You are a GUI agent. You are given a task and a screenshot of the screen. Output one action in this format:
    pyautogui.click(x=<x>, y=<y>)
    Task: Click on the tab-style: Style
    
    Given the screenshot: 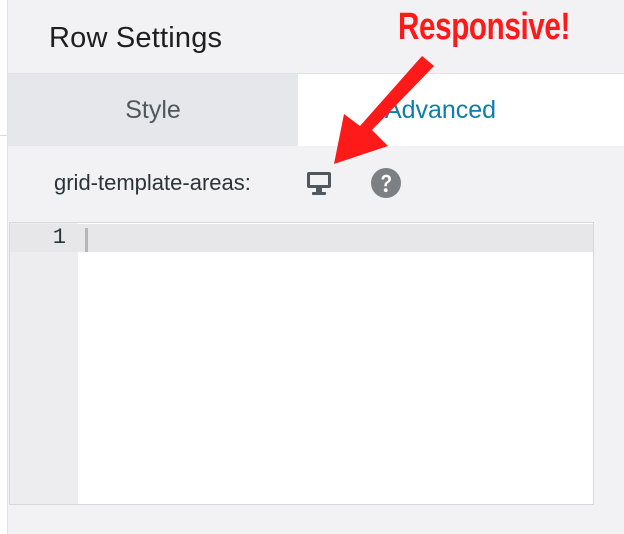 What is the action you would take?
    pyautogui.click(x=153, y=110)
    